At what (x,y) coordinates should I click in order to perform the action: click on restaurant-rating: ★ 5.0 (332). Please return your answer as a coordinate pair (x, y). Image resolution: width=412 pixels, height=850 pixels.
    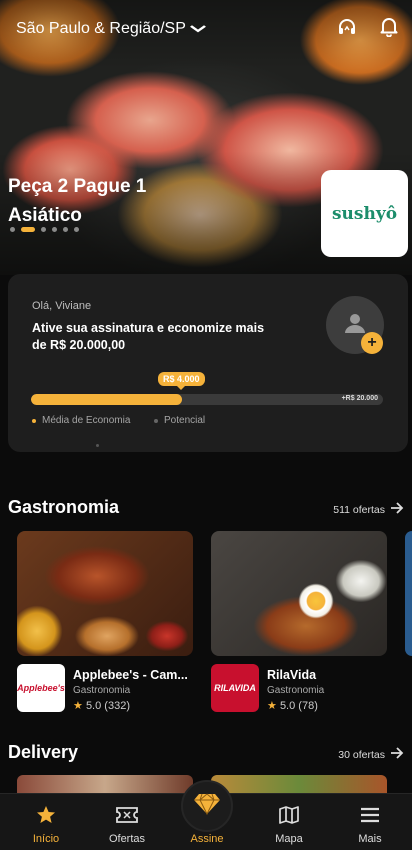
    Looking at the image, I should click on (101, 705).